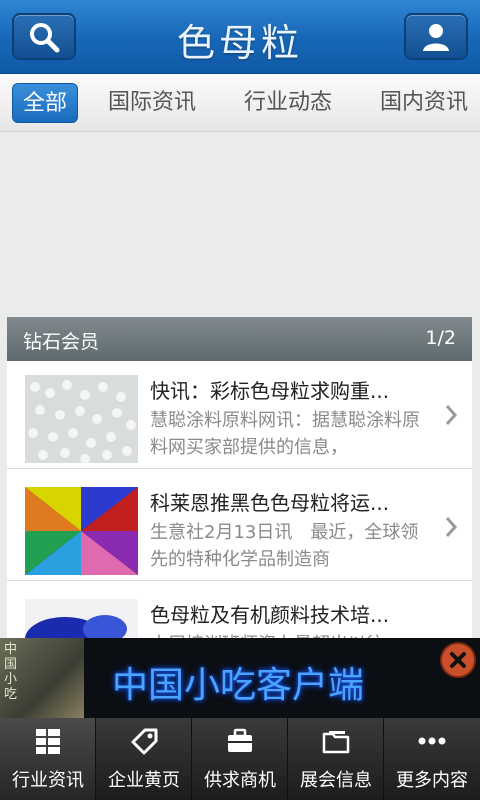  I want to click on list-item: 色母粒及有机颜料技术培... 本届培训班师资力量超出以往, so click(239, 613).